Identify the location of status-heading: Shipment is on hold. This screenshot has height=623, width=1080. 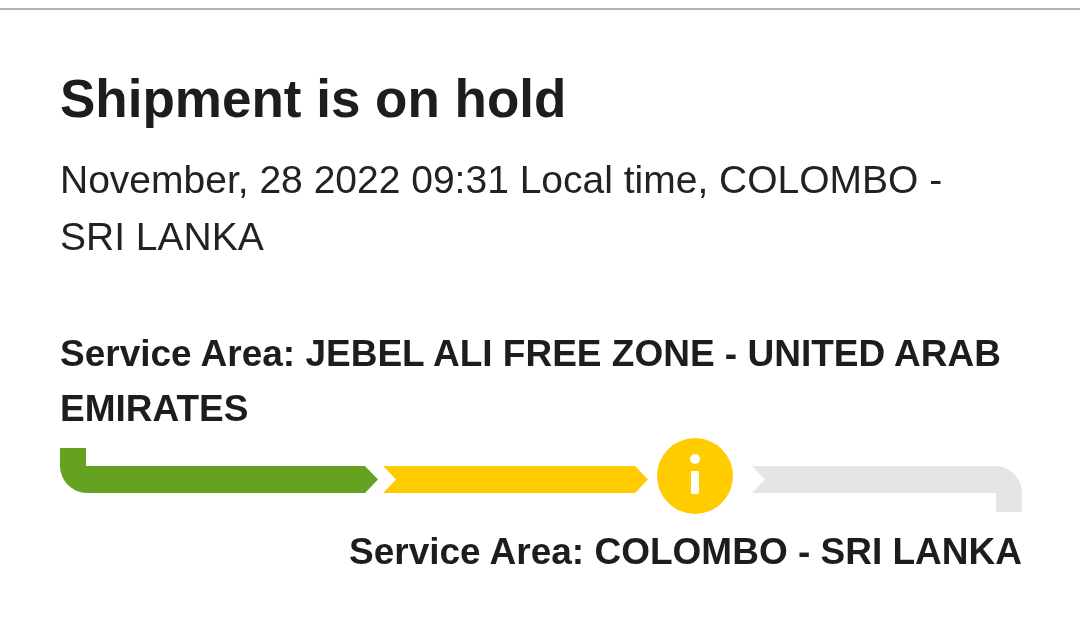
(313, 99).